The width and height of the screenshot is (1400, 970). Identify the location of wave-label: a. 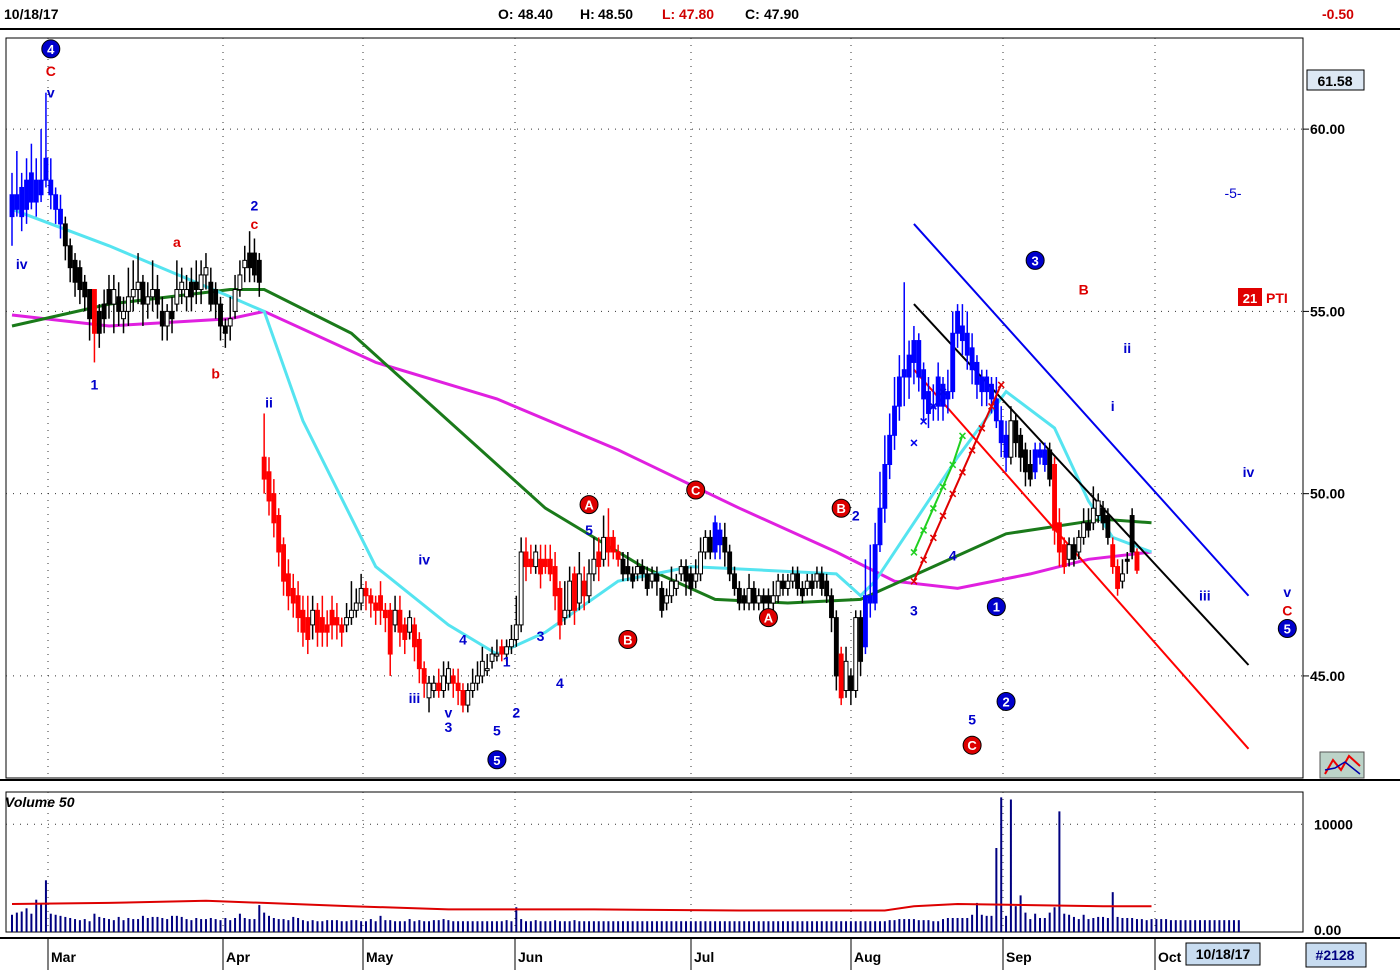
(177, 242).